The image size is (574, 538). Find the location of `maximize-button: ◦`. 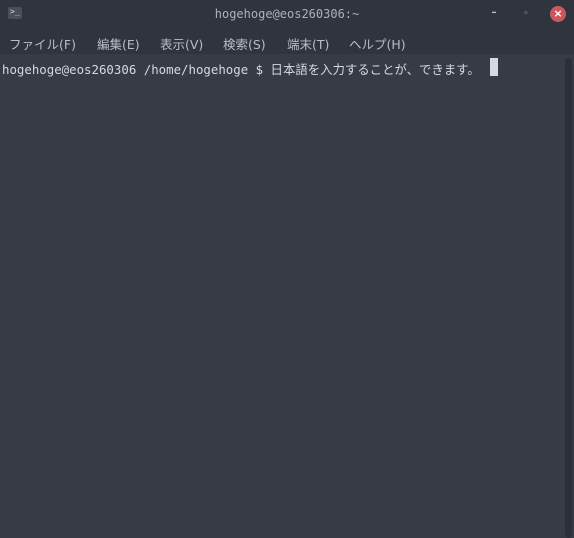

maximize-button: ◦ is located at coordinates (526, 14).